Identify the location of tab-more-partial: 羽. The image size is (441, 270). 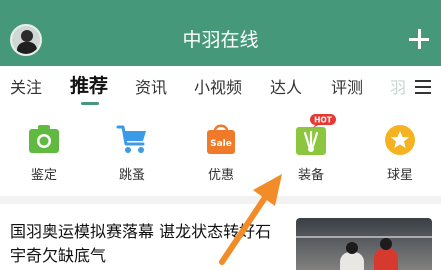
(398, 88).